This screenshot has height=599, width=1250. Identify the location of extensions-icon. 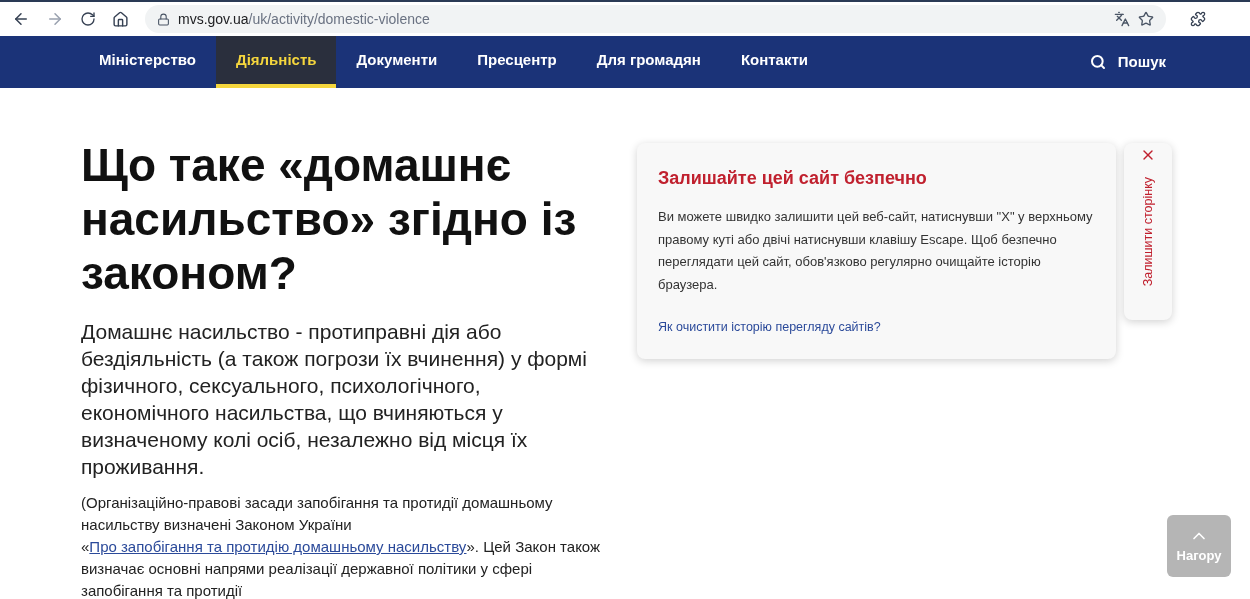
(1198, 19).